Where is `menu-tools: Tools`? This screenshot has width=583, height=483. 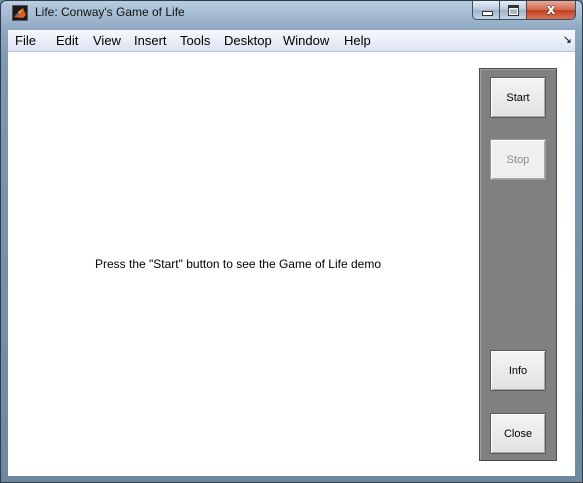
menu-tools: Tools is located at coordinates (195, 40).